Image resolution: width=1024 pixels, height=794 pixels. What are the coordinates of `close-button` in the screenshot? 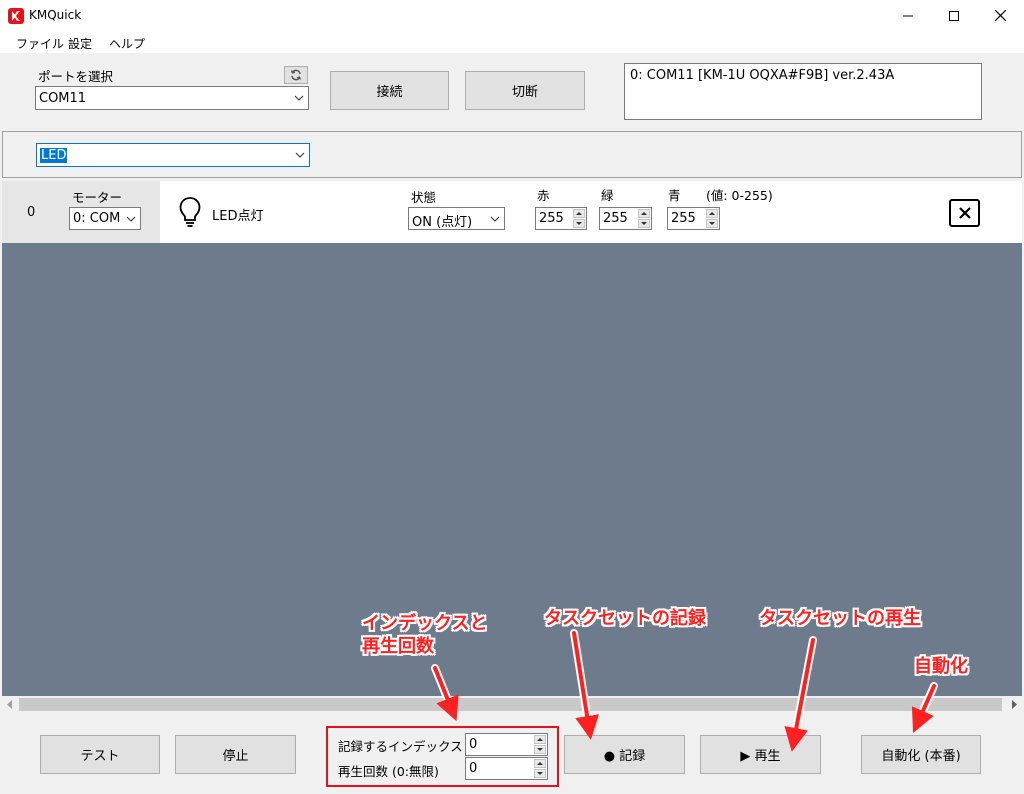 It's located at (1000, 15).